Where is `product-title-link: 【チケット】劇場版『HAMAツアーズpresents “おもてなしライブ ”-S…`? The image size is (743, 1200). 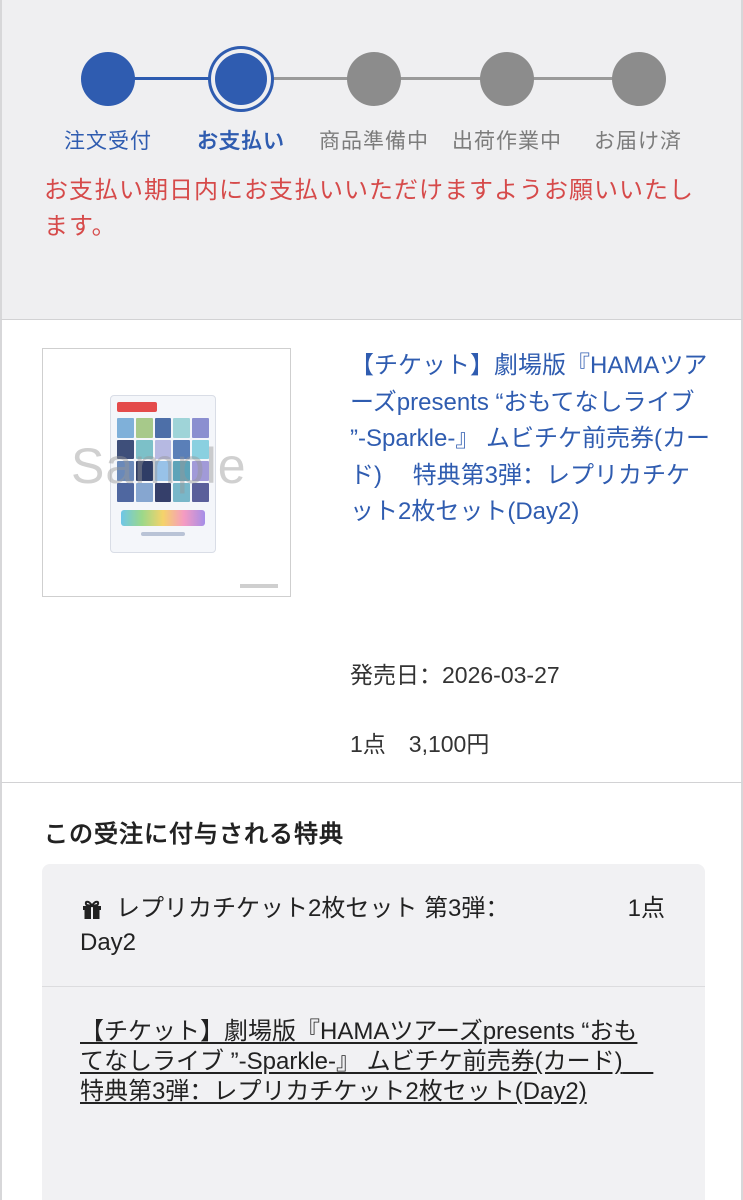
product-title-link: 【チケット】劇場版『HAMAツアーズpresents “おもてなしライブ ”-S… is located at coordinates (530, 439).